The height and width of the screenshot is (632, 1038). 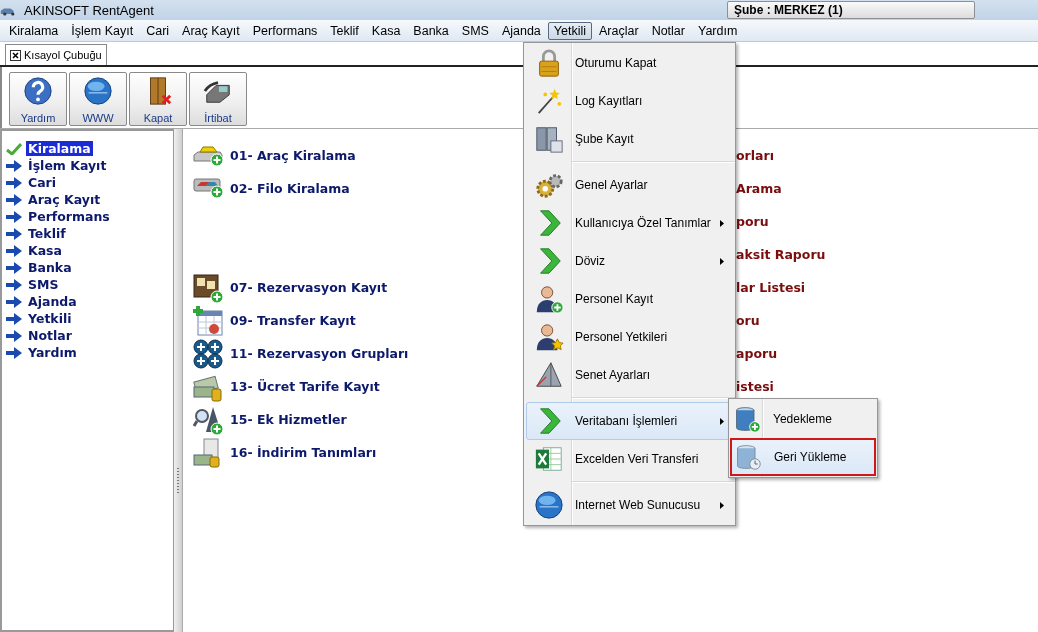 I want to click on menu-item: Döviz, so click(x=629, y=261).